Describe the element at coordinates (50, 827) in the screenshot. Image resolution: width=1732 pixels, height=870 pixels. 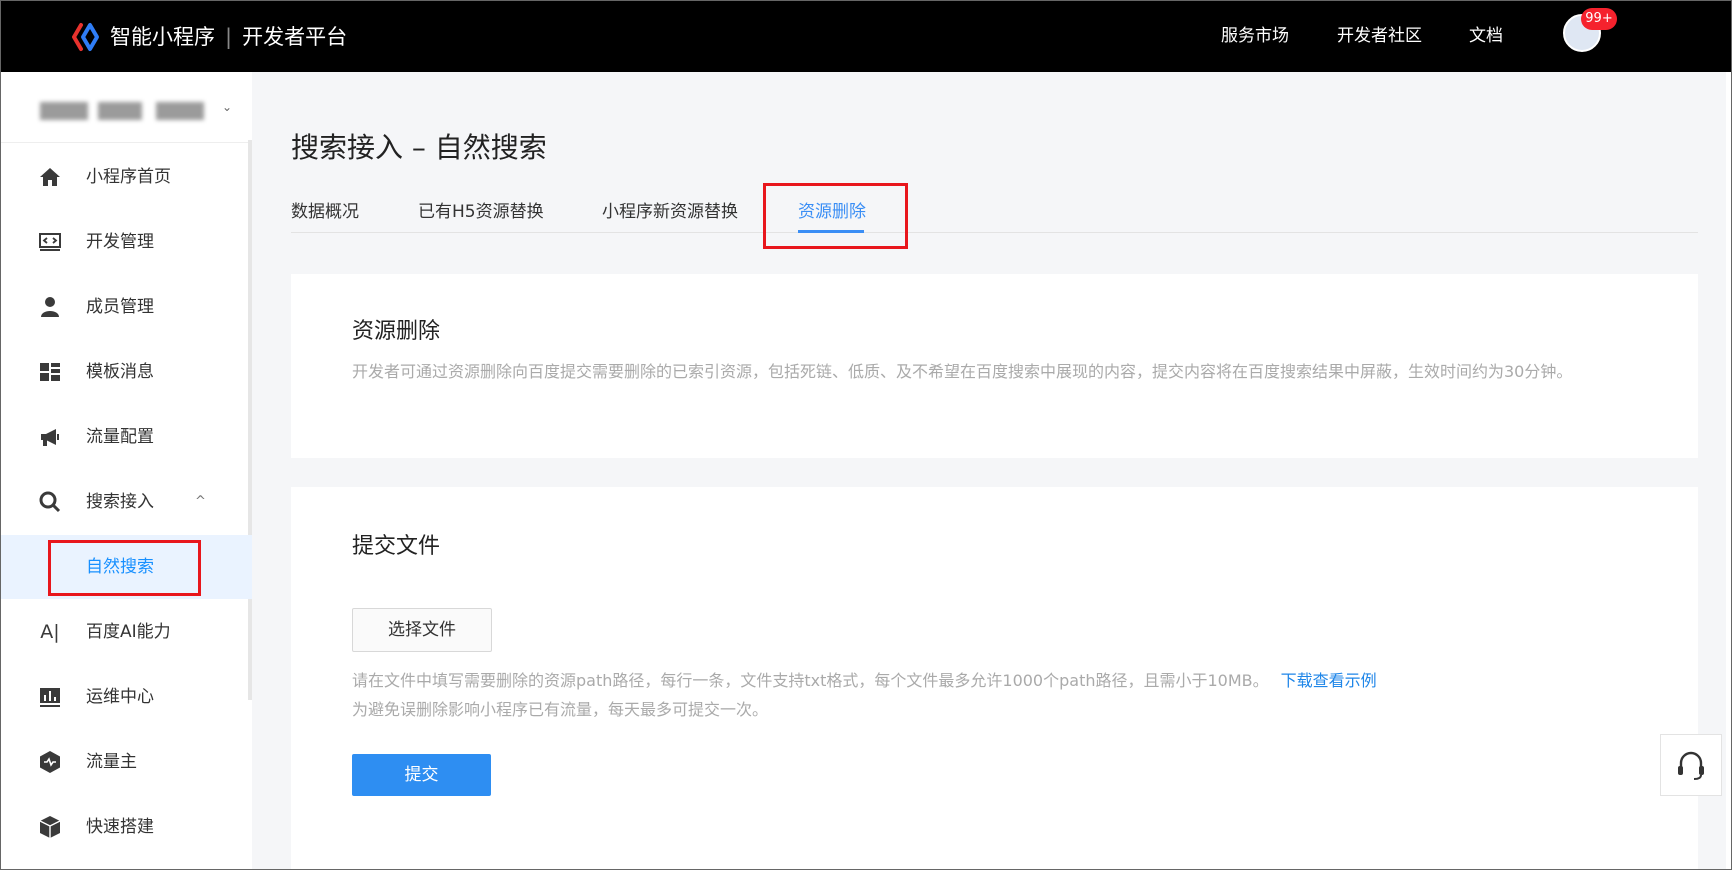
I see `cube-icon` at that location.